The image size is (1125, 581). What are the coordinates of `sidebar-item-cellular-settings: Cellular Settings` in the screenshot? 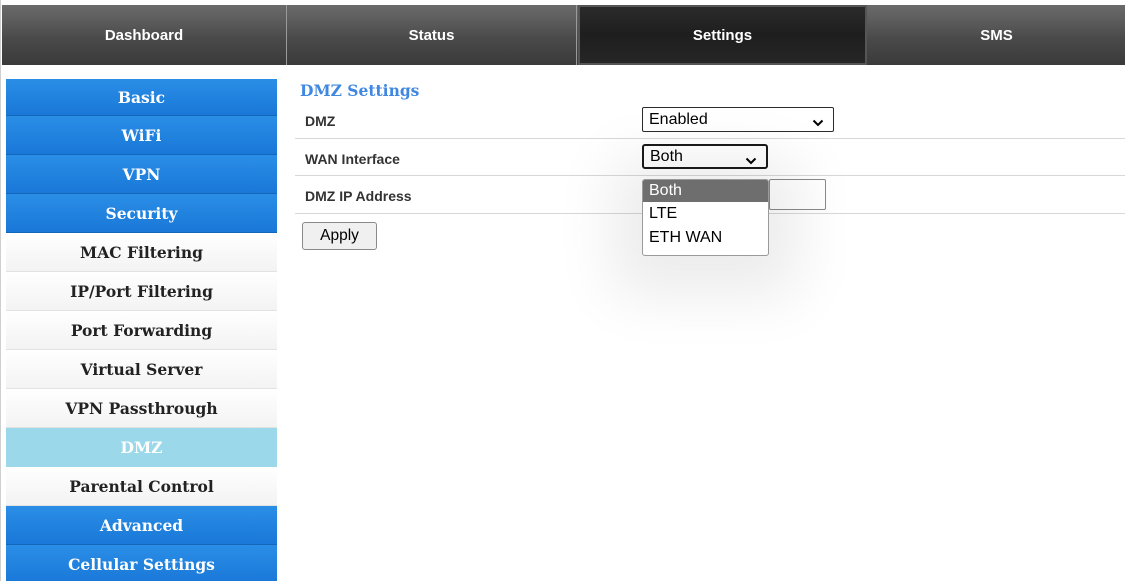 It's located at (141, 563).